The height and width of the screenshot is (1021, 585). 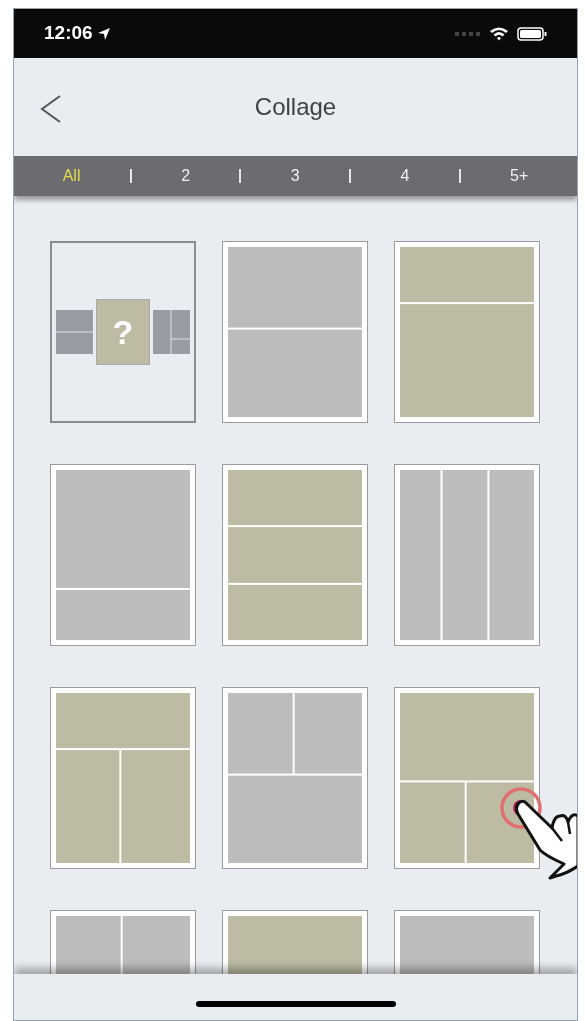 What do you see at coordinates (532, 33) in the screenshot?
I see `battery-icon` at bounding box center [532, 33].